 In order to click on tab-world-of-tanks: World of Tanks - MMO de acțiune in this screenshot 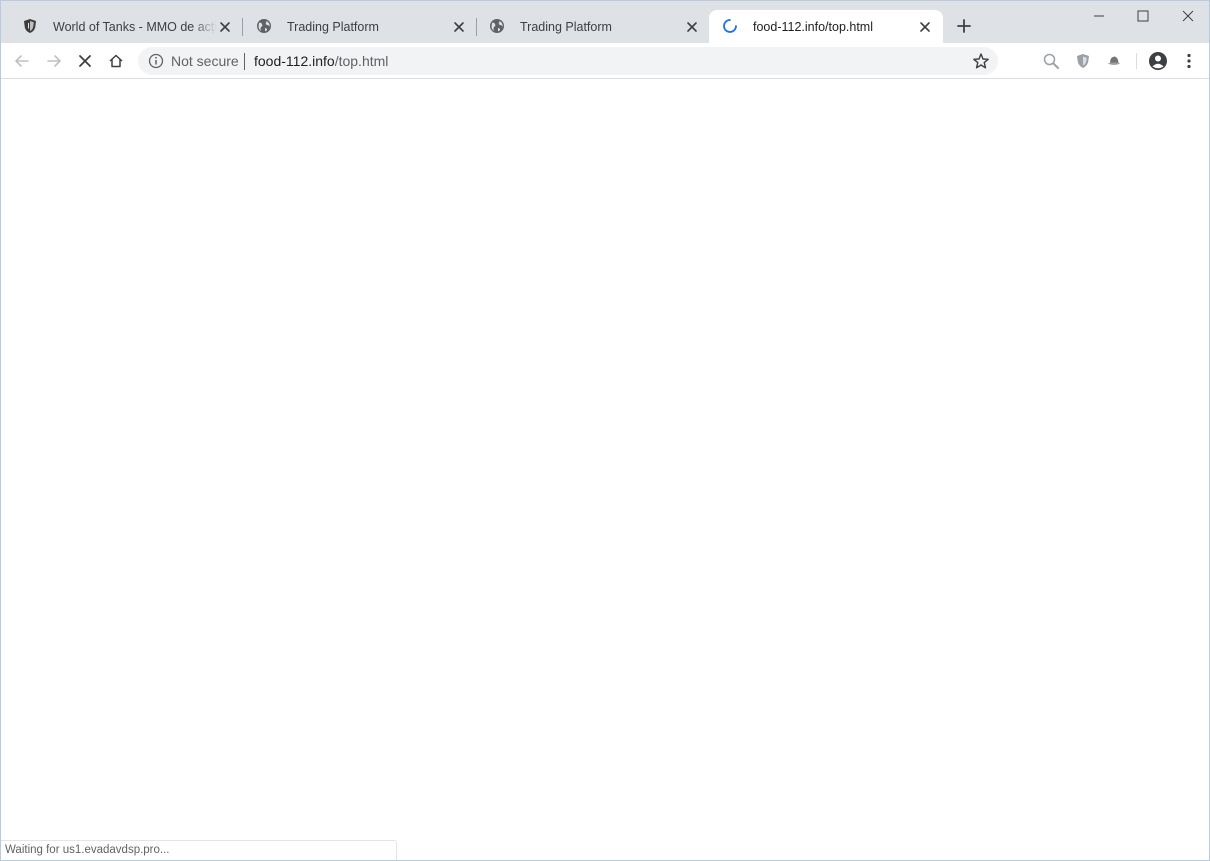, I will do `click(126, 26)`.